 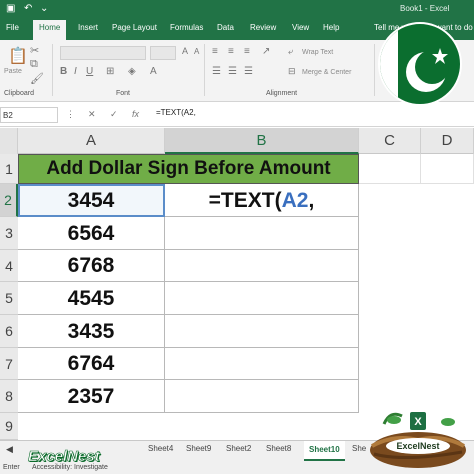 I want to click on cell-a5: 4545, so click(x=91, y=298).